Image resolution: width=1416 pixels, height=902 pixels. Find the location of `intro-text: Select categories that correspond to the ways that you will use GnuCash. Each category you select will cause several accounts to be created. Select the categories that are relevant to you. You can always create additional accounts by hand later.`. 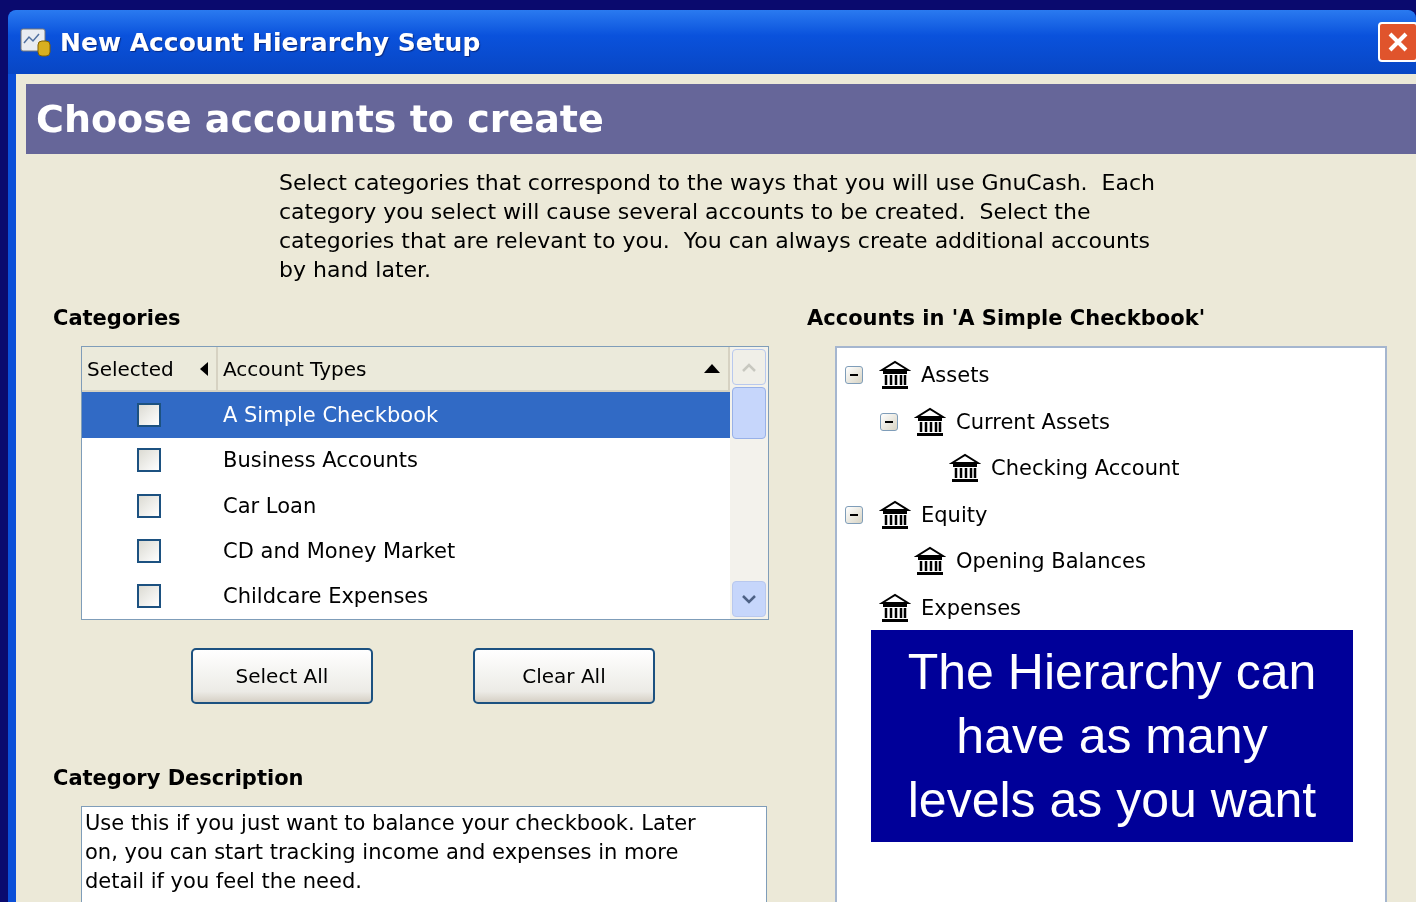

intro-text: Select categories that correspond to the ways that you will use GnuCash. Each category you select will cause several accounts to be created. Select the categories that are relevant to you. You can always create additional accounts by hand later. is located at coordinates (717, 226).